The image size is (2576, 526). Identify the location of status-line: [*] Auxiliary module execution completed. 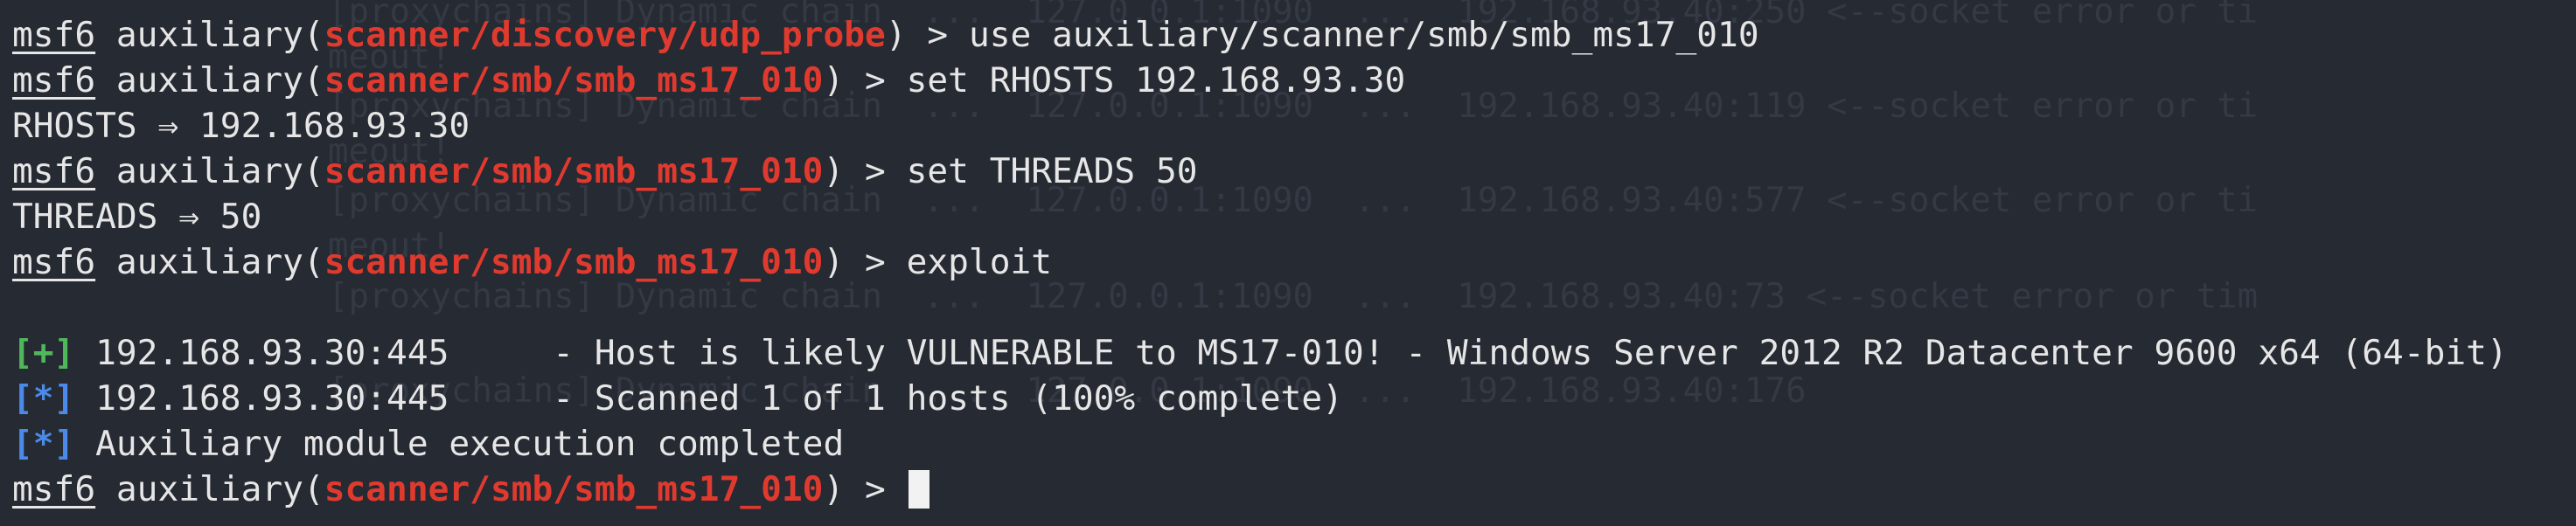
(1260, 444).